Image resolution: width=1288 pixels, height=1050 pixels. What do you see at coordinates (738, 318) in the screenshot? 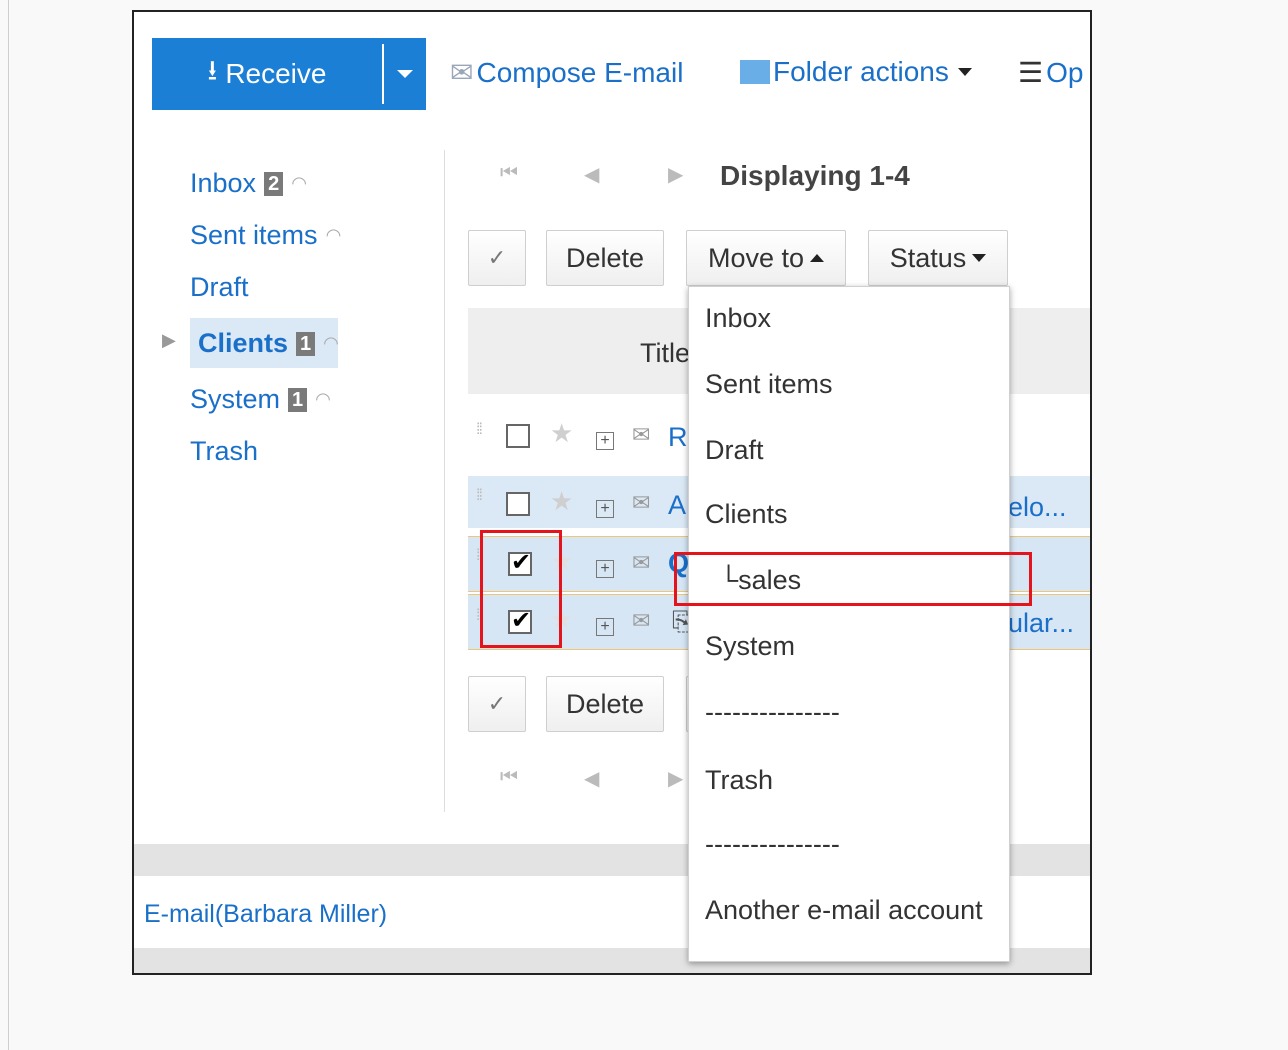
I see `menu-item-inbox: Inbox` at bounding box center [738, 318].